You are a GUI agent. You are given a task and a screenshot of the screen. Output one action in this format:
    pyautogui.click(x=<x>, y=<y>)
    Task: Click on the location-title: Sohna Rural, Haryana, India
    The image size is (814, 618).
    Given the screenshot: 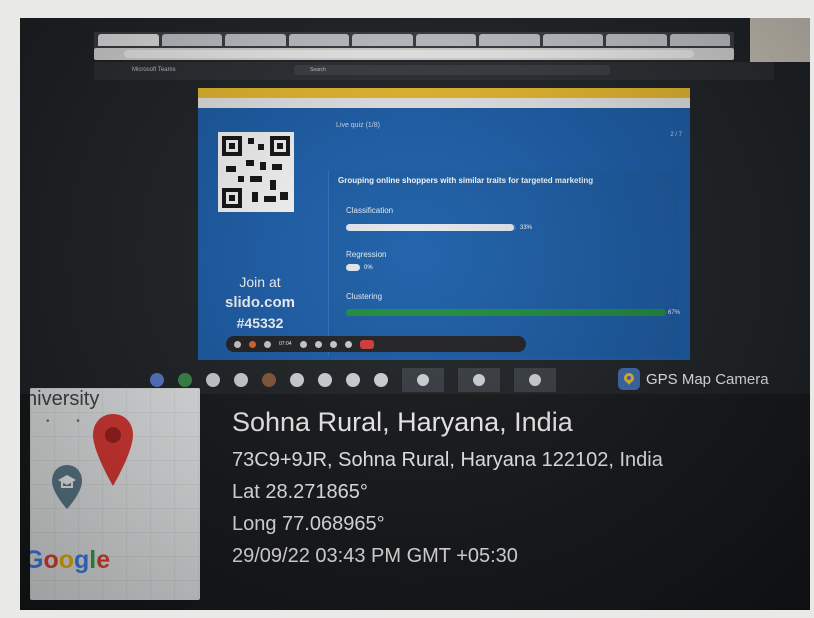 What is the action you would take?
    pyautogui.click(x=402, y=422)
    